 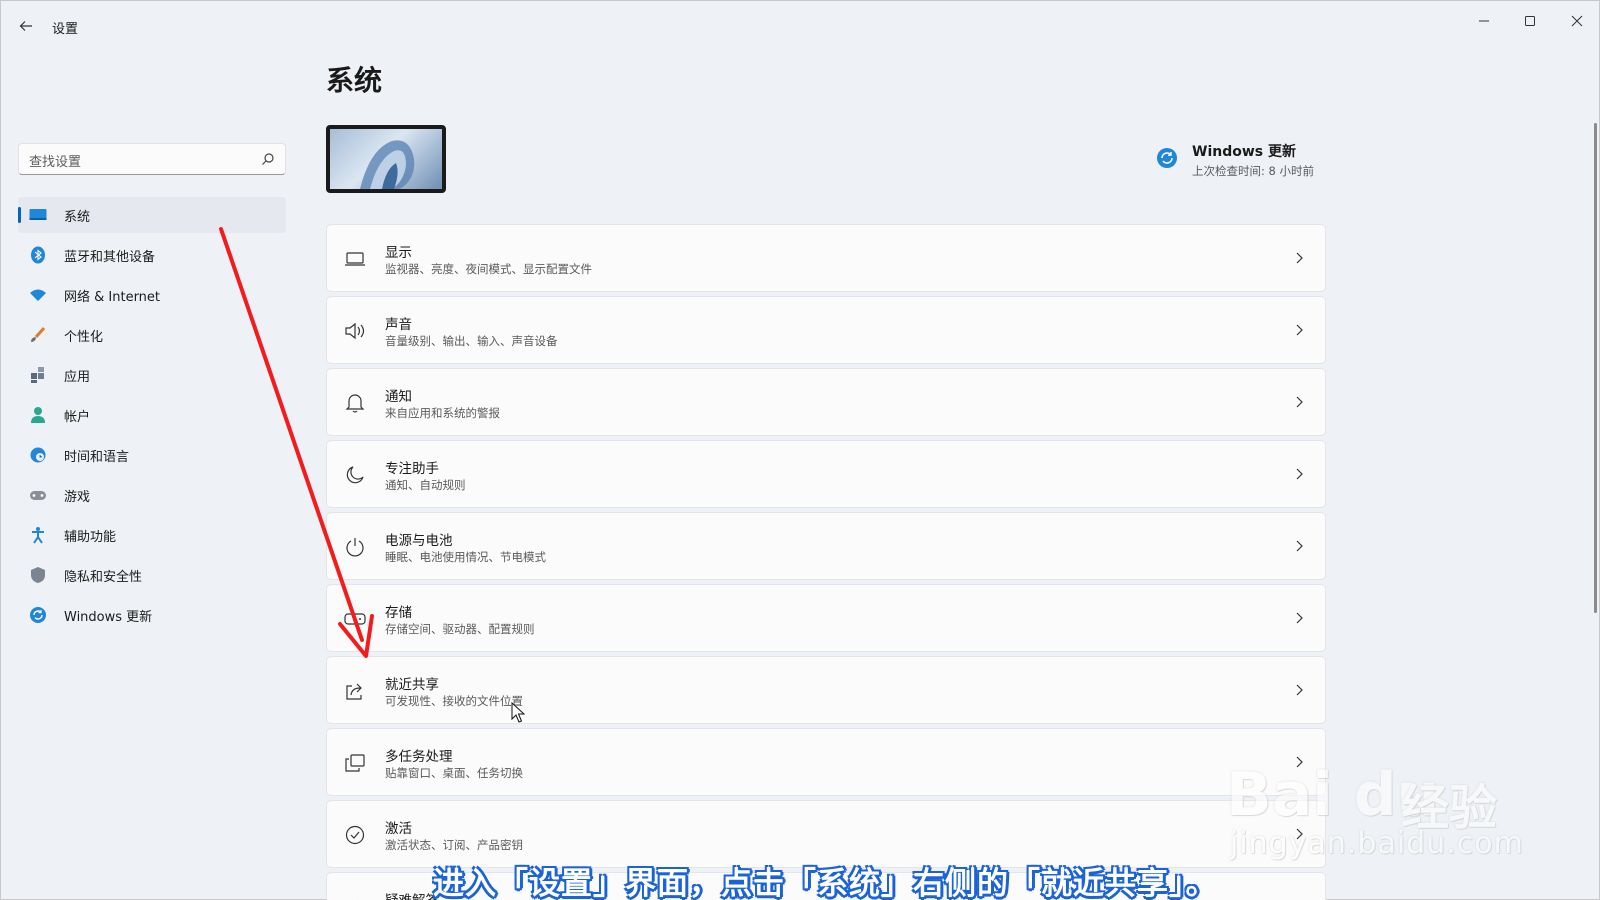 What do you see at coordinates (38, 415) in the screenshot?
I see `person-icon` at bounding box center [38, 415].